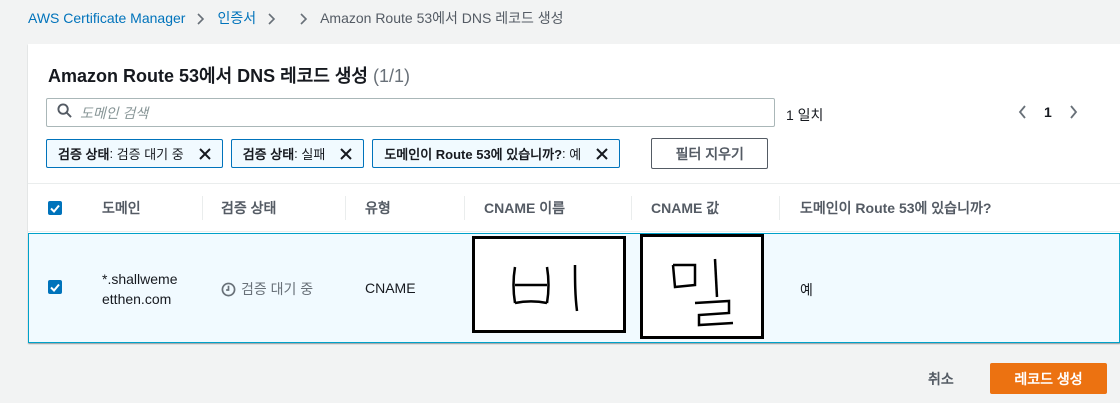 The width and height of the screenshot is (1120, 403). Describe the element at coordinates (549, 284) in the screenshot. I see `cname-name-redaction` at that location.